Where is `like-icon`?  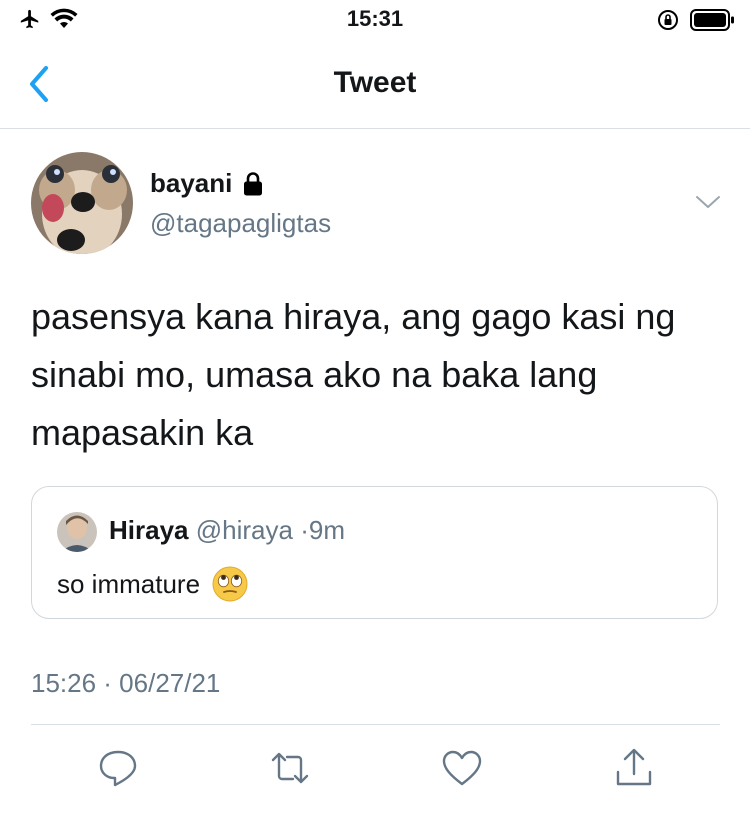 like-icon is located at coordinates (462, 768).